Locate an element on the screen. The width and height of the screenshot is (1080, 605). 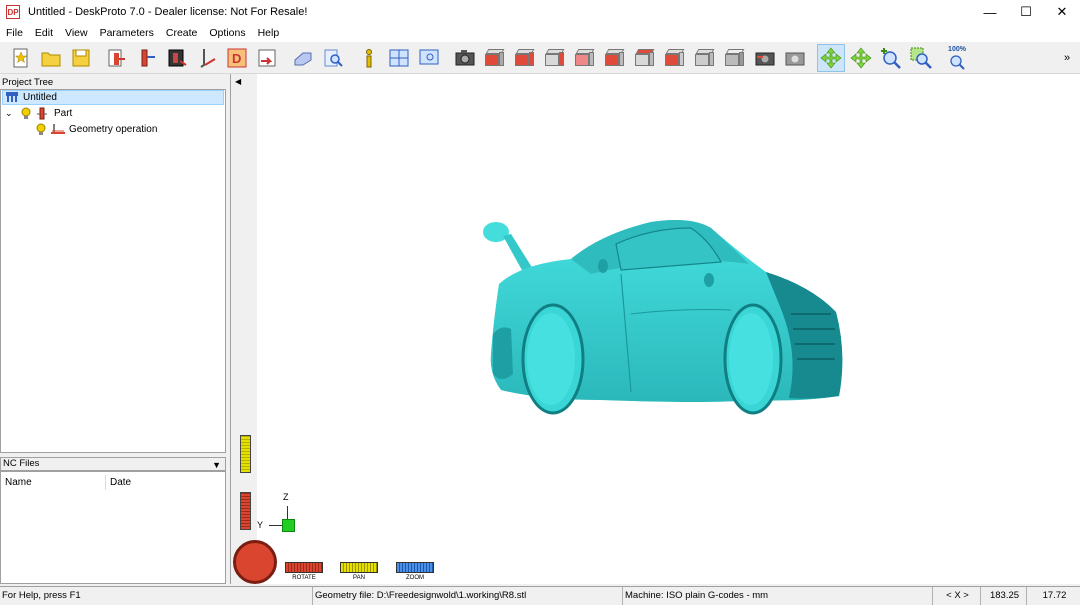
save-icon is located at coordinates (81, 57).